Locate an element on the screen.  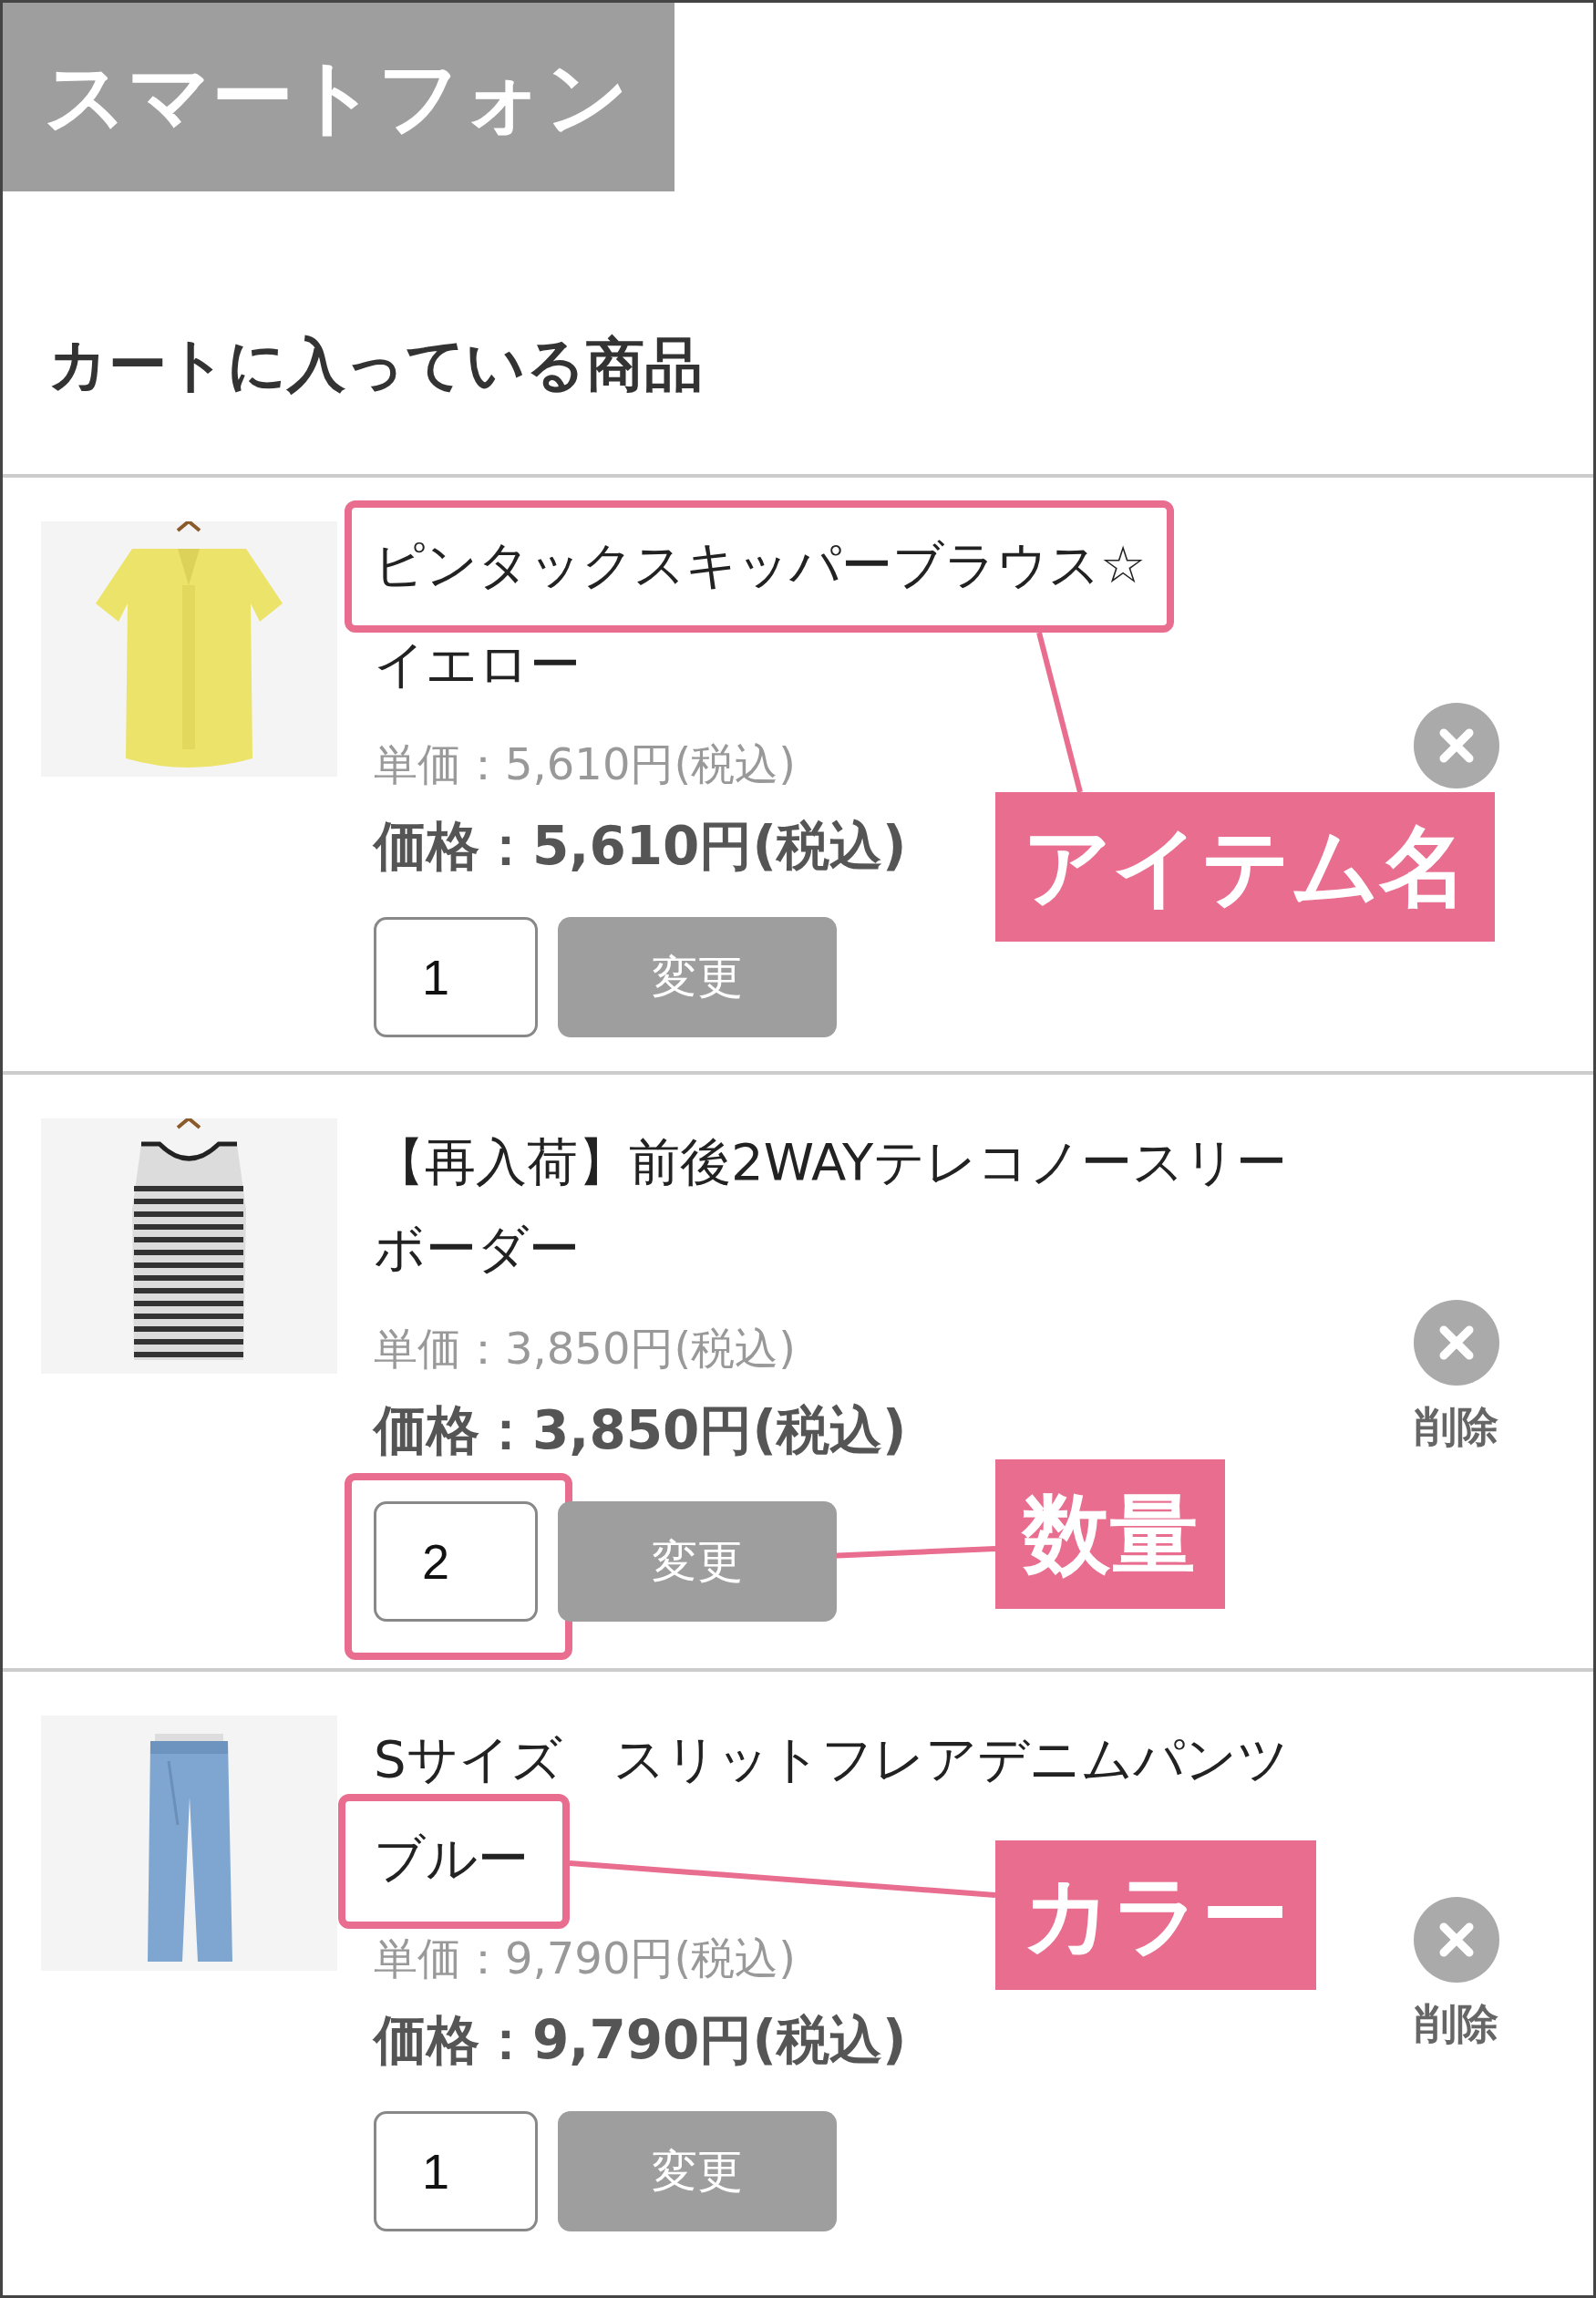
item-name: Sサイズ スリットフレアデニムパンツ is located at coordinates (831, 1758).